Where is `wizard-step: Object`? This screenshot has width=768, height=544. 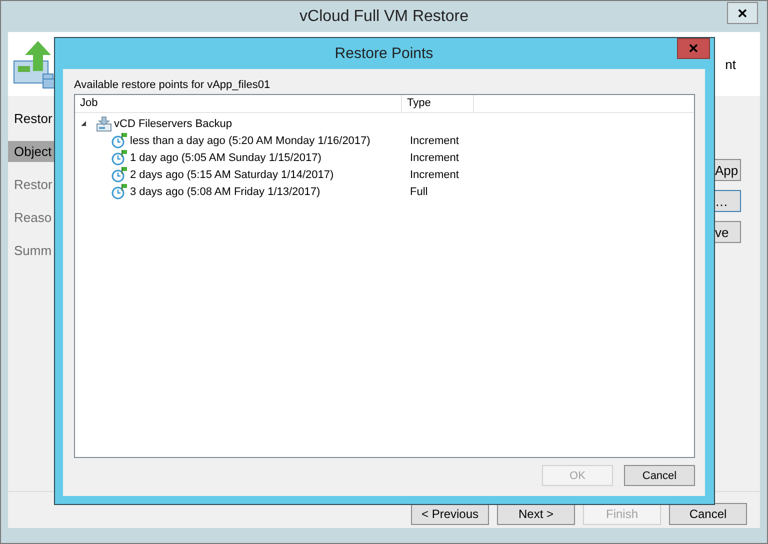 wizard-step: Object is located at coordinates (31, 151).